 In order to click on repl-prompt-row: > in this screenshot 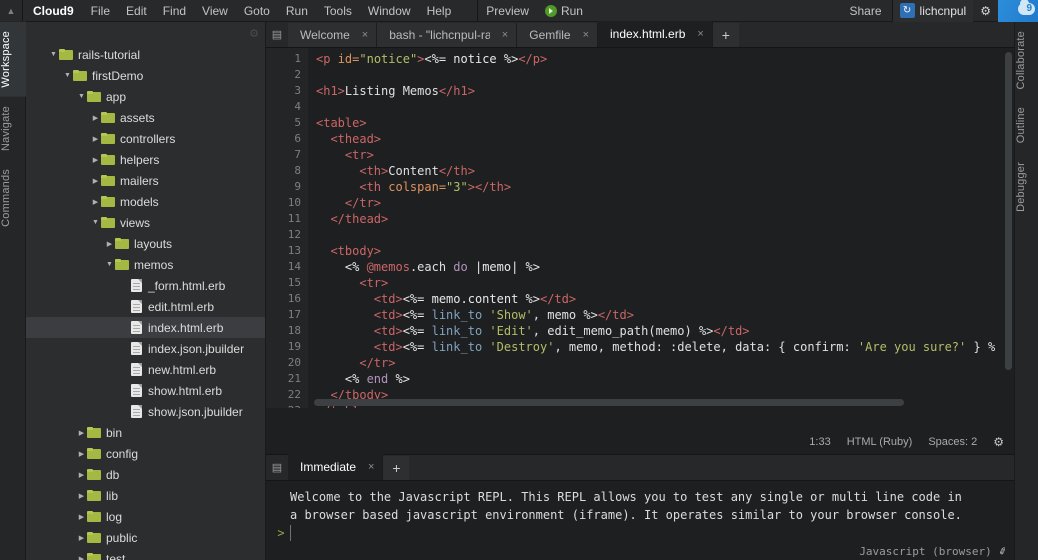, I will do `click(640, 533)`.